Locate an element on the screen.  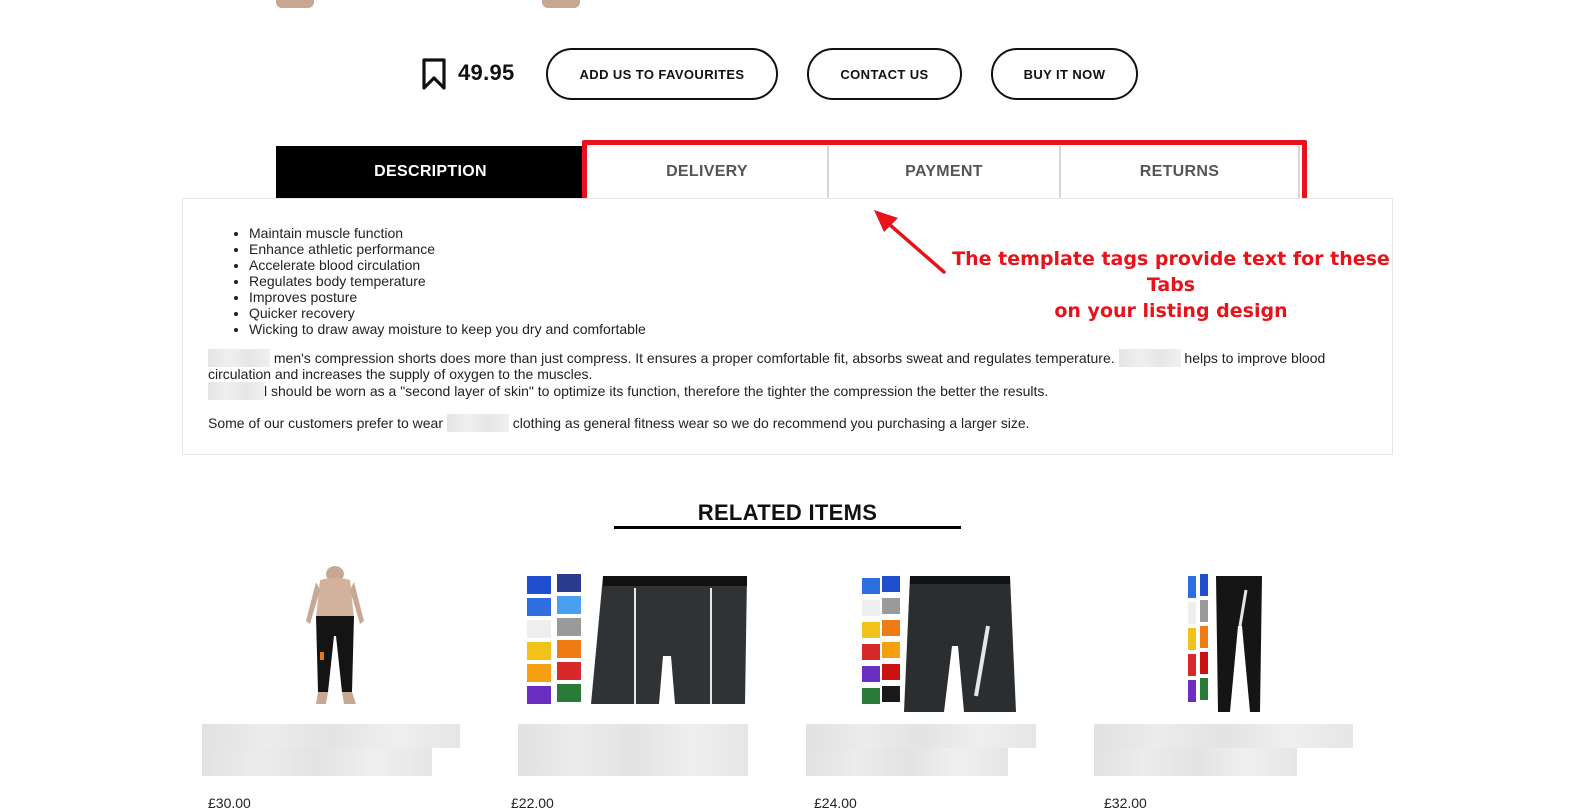
annotation-arrow-icon is located at coordinates (910, 242).